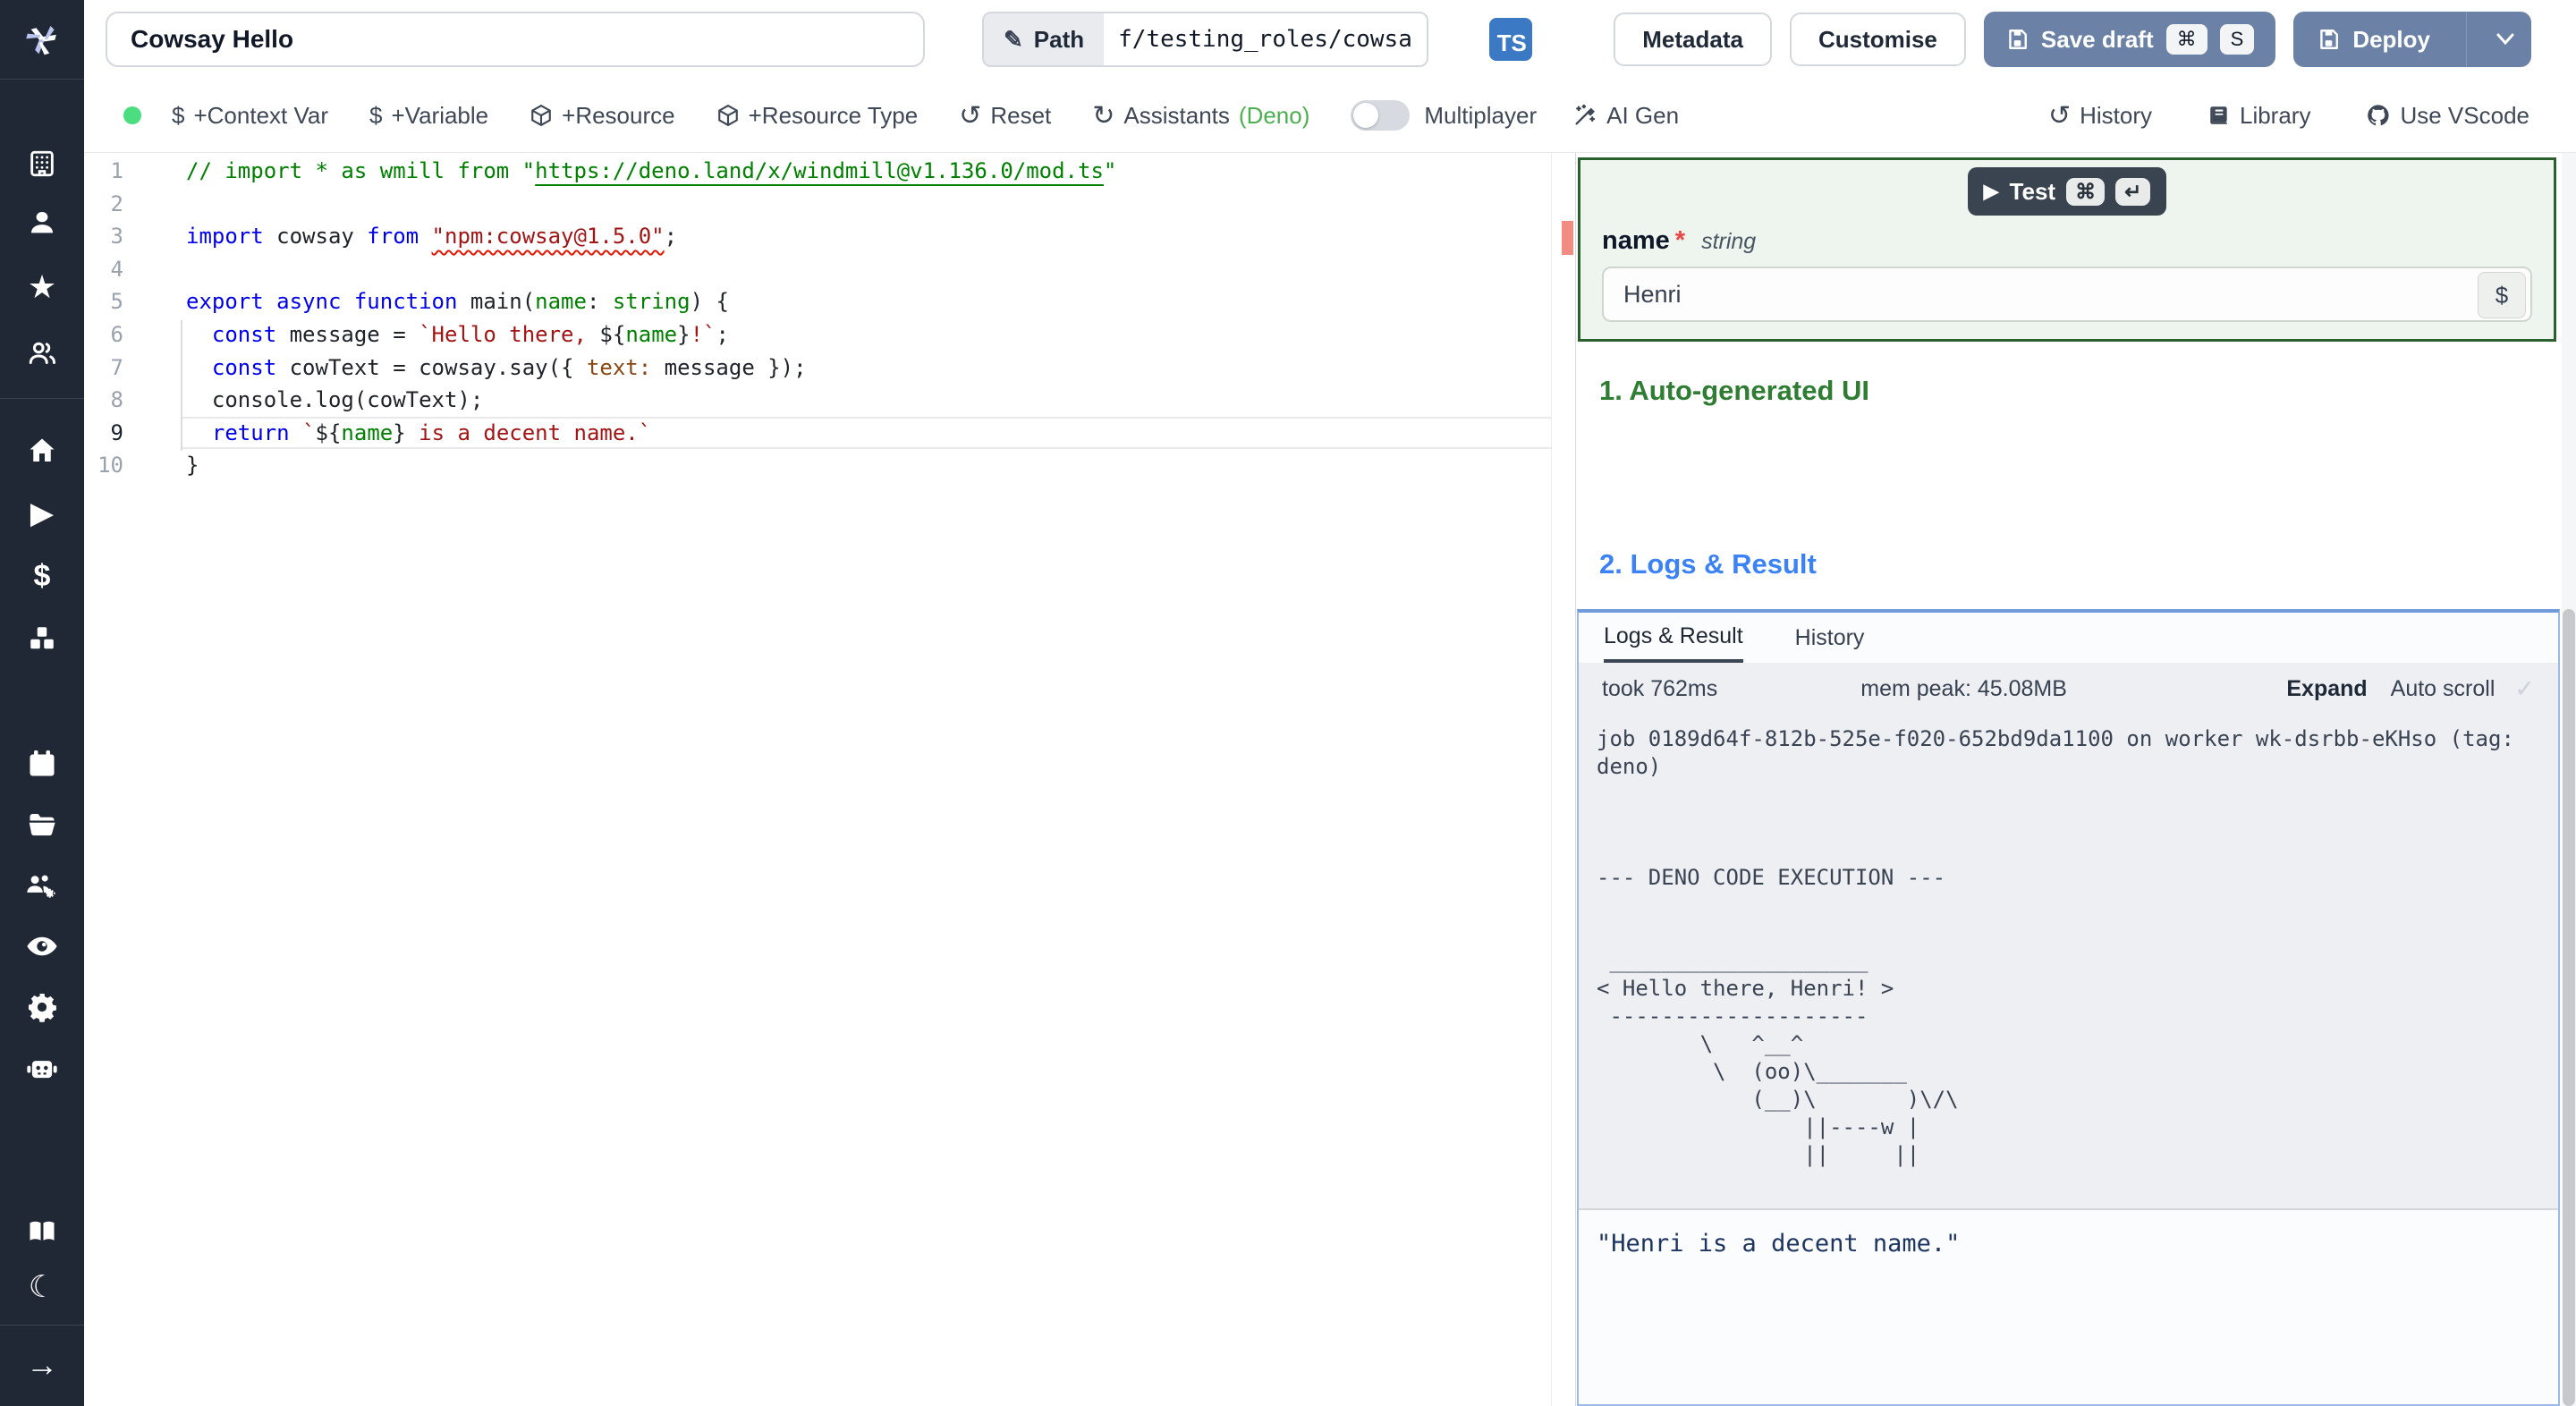 The image size is (2576, 1406). What do you see at coordinates (2067, 192) in the screenshot?
I see `test-button: ▶ Test ⌘ ↵` at bounding box center [2067, 192].